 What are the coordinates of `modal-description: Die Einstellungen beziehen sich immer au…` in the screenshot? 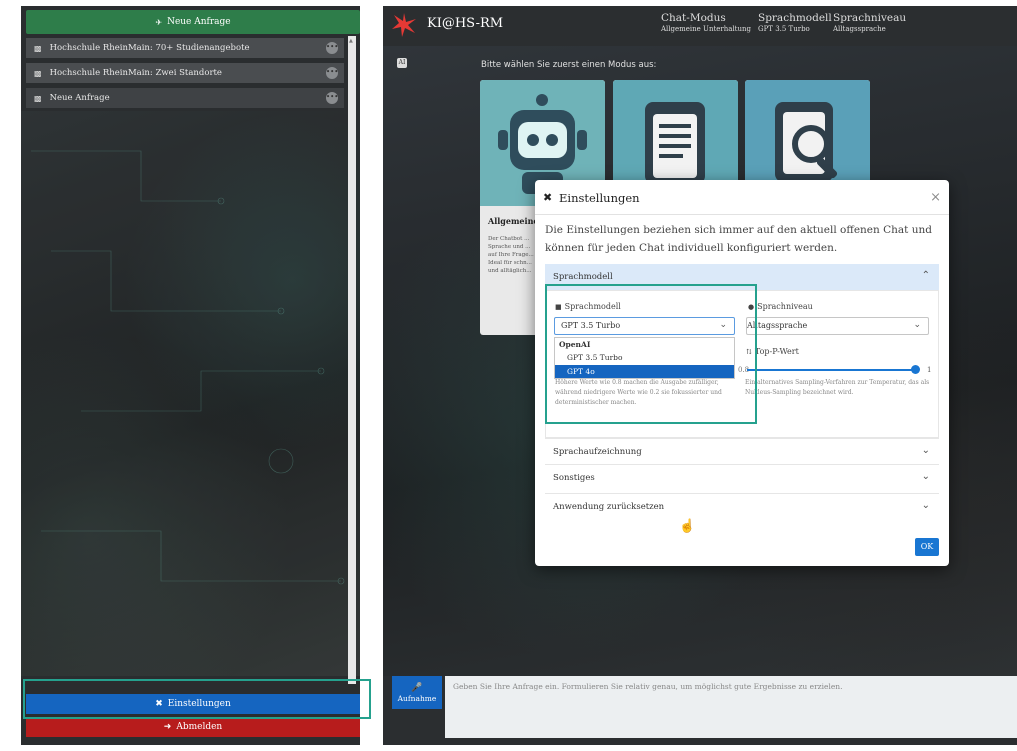 It's located at (738, 239).